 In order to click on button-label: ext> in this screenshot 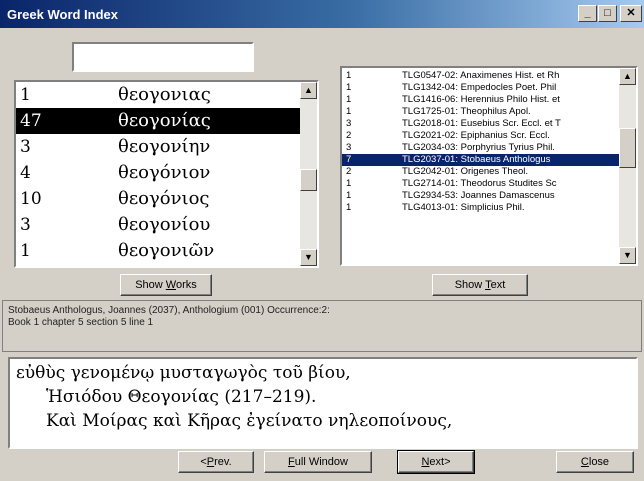, I will do `click(440, 462)`.